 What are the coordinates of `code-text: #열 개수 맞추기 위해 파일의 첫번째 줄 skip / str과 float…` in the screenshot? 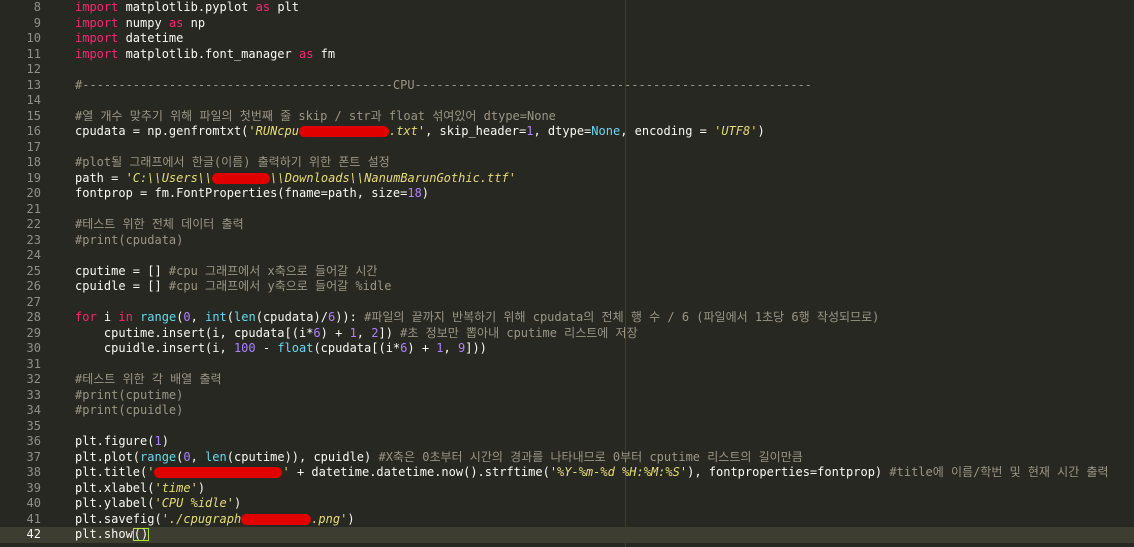 It's located at (315, 117).